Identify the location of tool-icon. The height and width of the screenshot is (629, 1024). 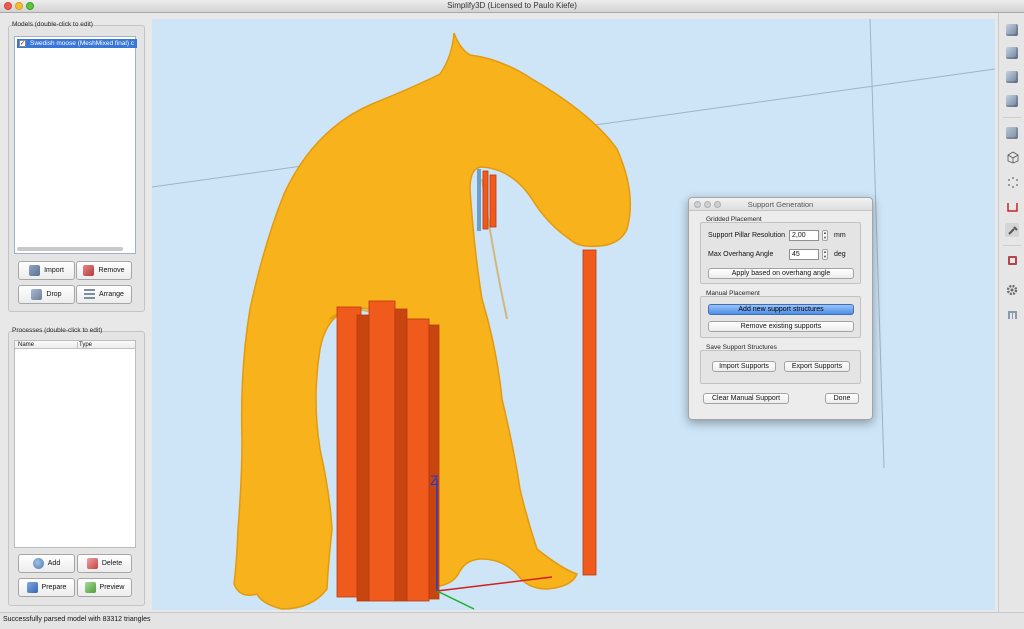
(1012, 260).